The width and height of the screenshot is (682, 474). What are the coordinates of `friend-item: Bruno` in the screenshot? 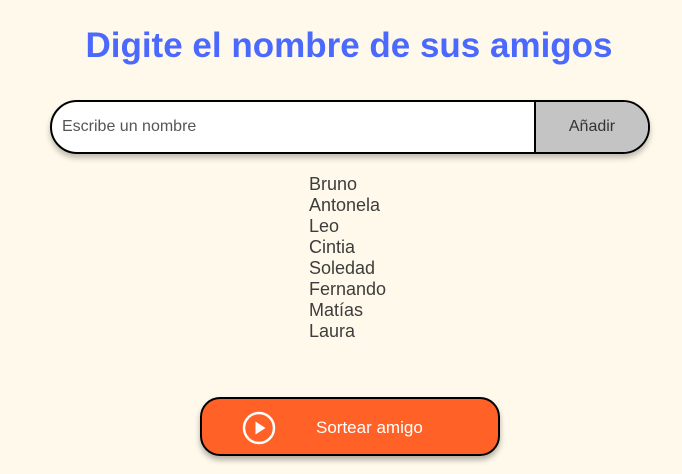 It's located at (333, 184).